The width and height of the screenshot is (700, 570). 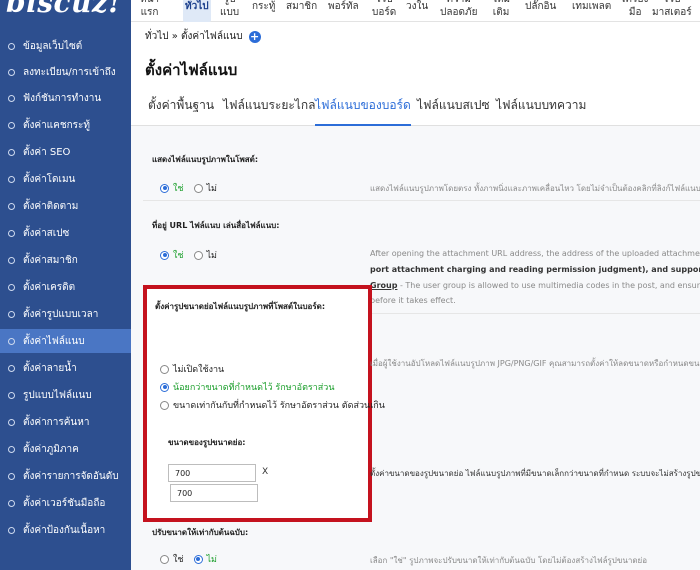 I want to click on topnav-item-member: สมาชิก, so click(x=301, y=6).